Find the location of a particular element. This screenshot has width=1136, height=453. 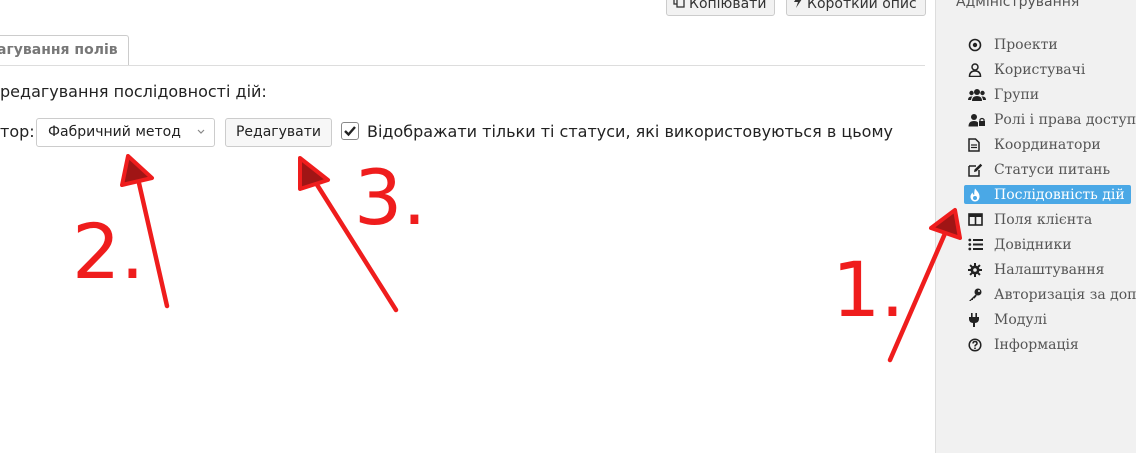

arrow-3-line is located at coordinates (352, 241).